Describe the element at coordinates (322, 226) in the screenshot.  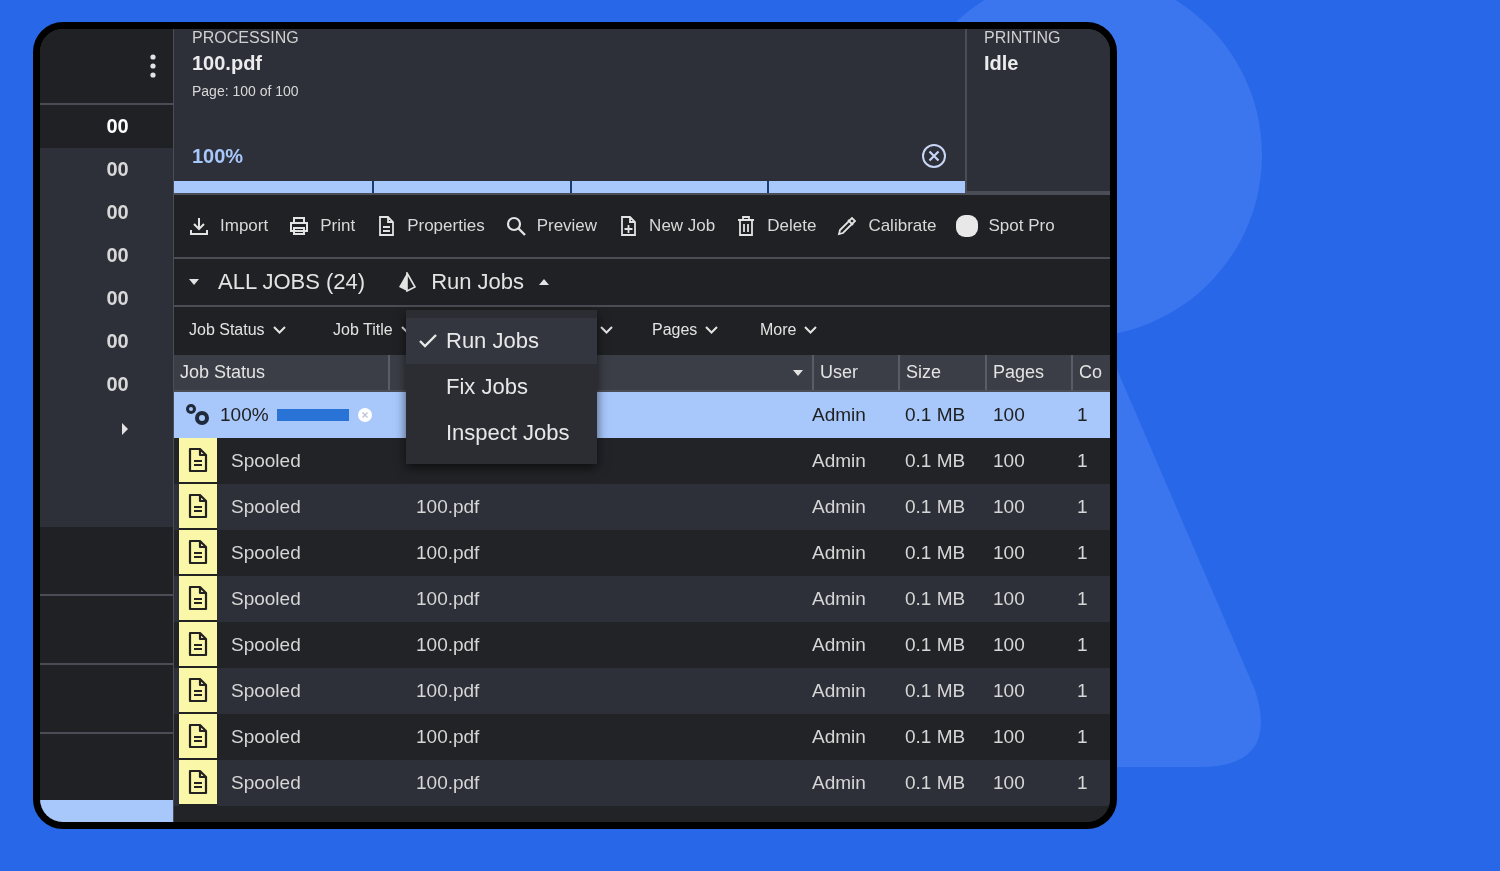
I see `toolbar-button: Print` at that location.